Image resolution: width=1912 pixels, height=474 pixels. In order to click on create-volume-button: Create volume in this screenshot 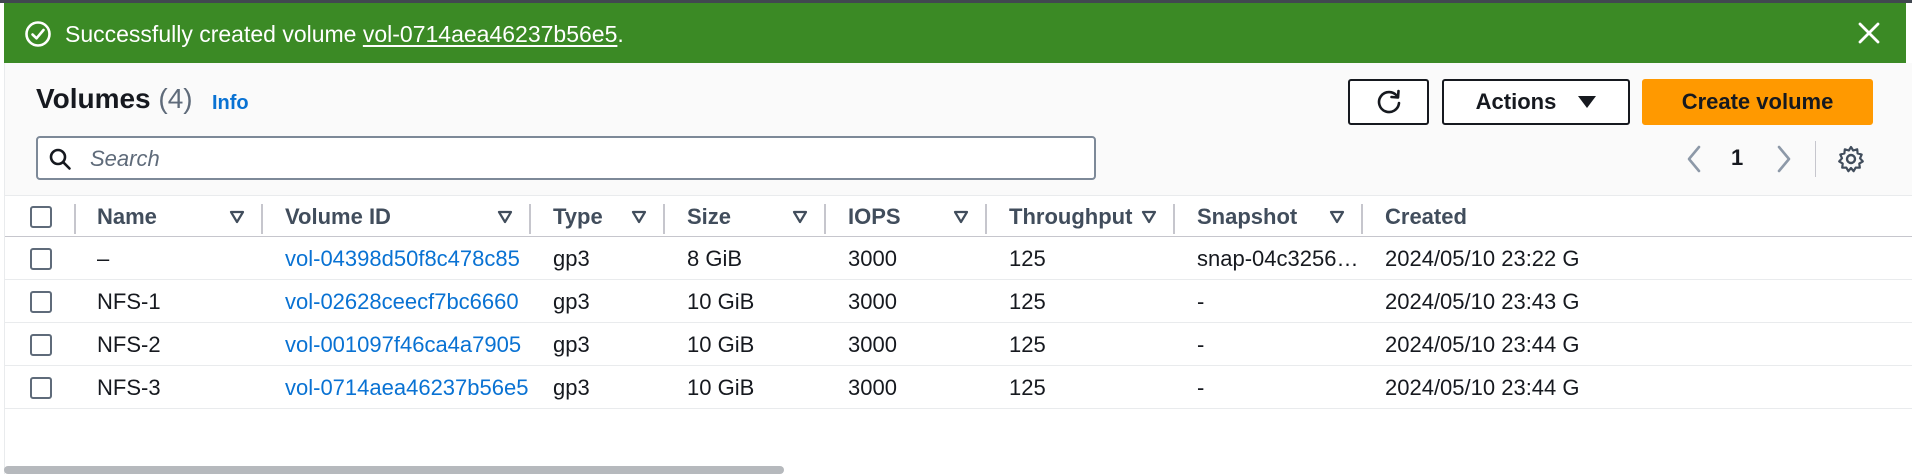, I will do `click(1757, 102)`.